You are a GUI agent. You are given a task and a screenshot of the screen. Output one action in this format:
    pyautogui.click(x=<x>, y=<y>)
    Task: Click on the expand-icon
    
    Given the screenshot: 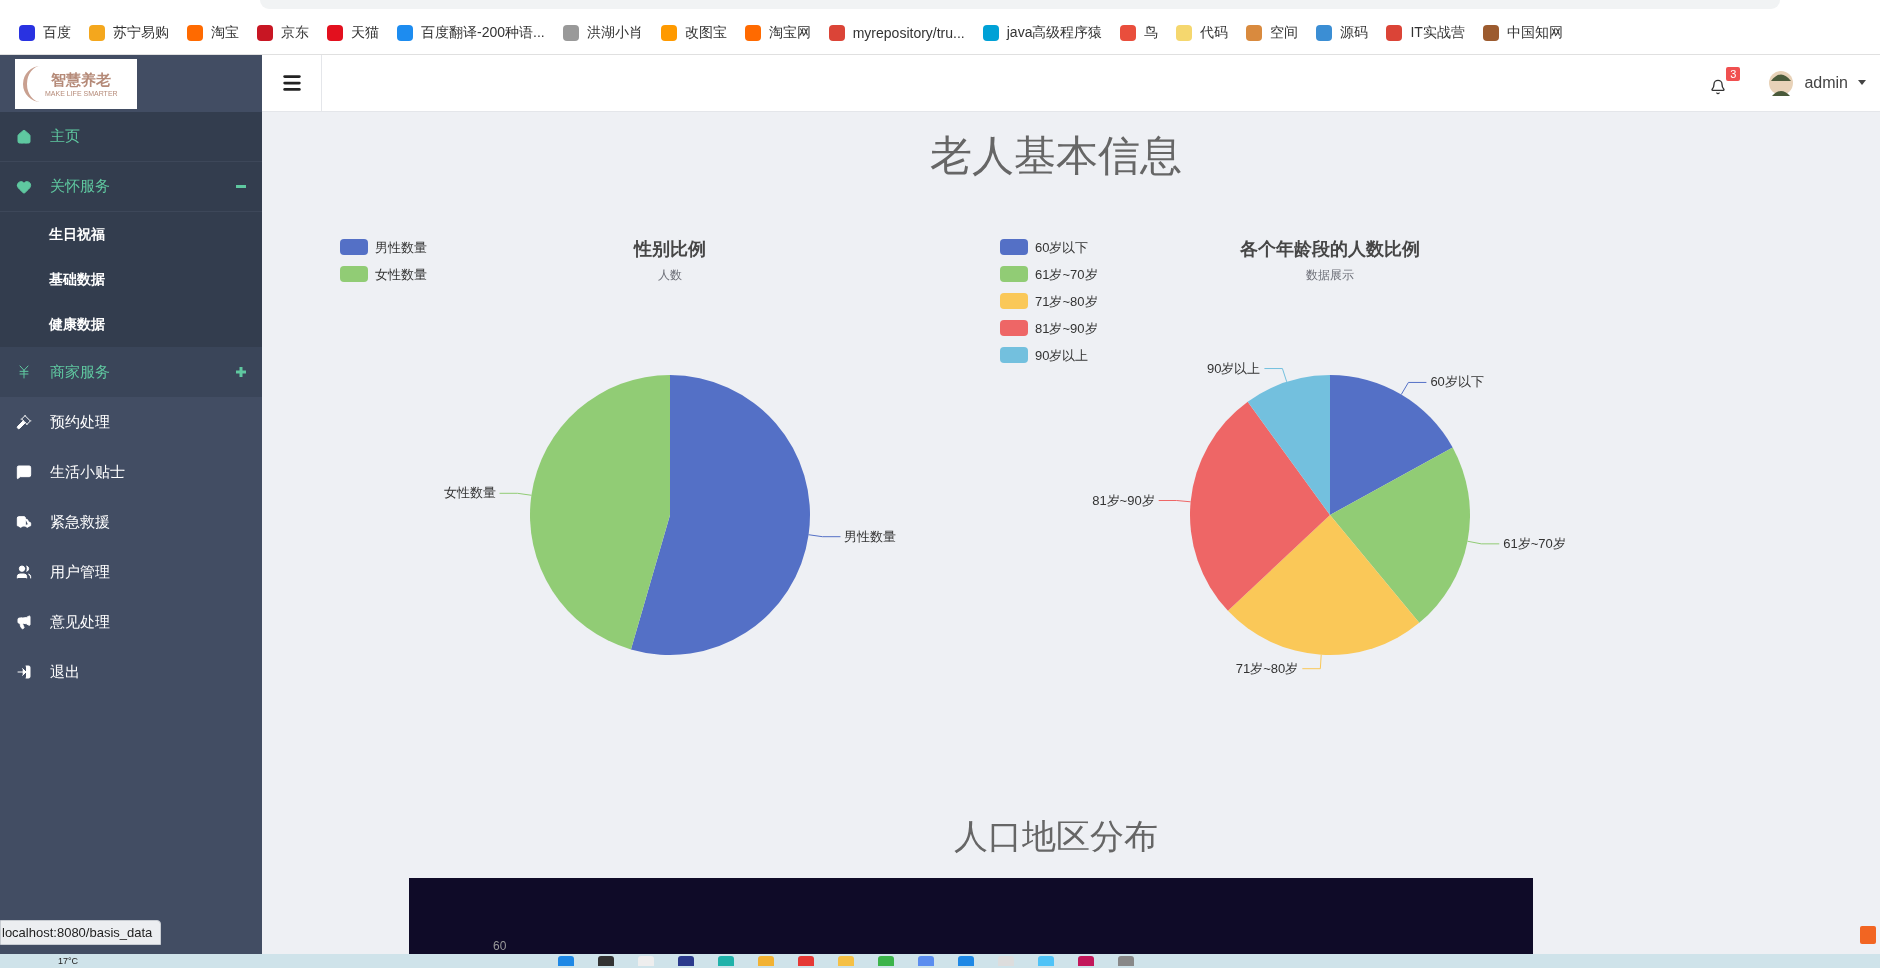 What is the action you would take?
    pyautogui.click(x=241, y=372)
    